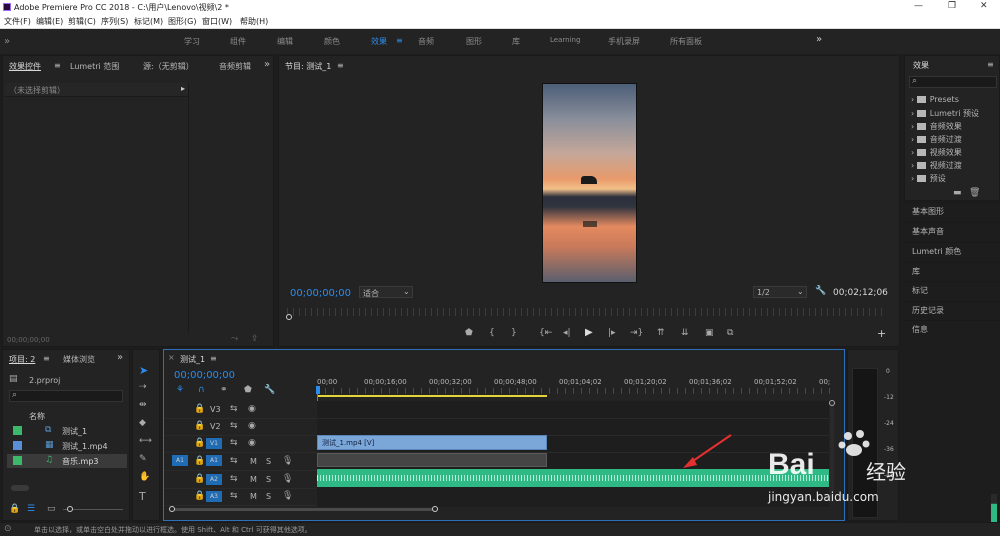  Describe the element at coordinates (953, 82) in the screenshot. I see `effects-search-input: ⌕` at that location.